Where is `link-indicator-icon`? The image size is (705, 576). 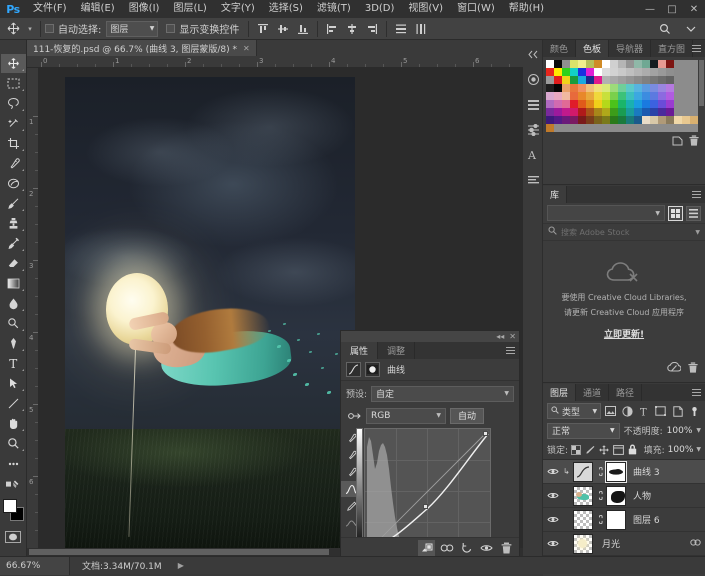
link-indicator-icon is located at coordinates (599, 519).